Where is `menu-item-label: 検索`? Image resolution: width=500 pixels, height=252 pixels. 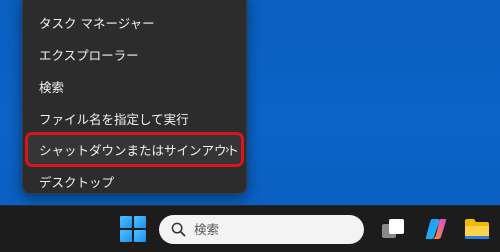
menu-item-label: 検索 is located at coordinates (52, 87).